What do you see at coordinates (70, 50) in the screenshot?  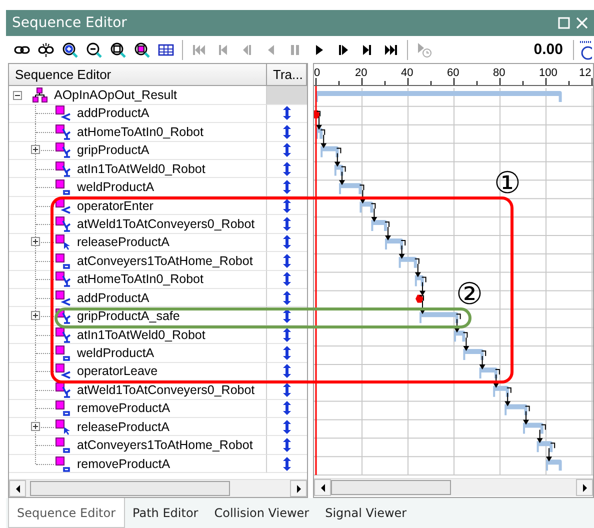 I see `zoom-in-icon` at bounding box center [70, 50].